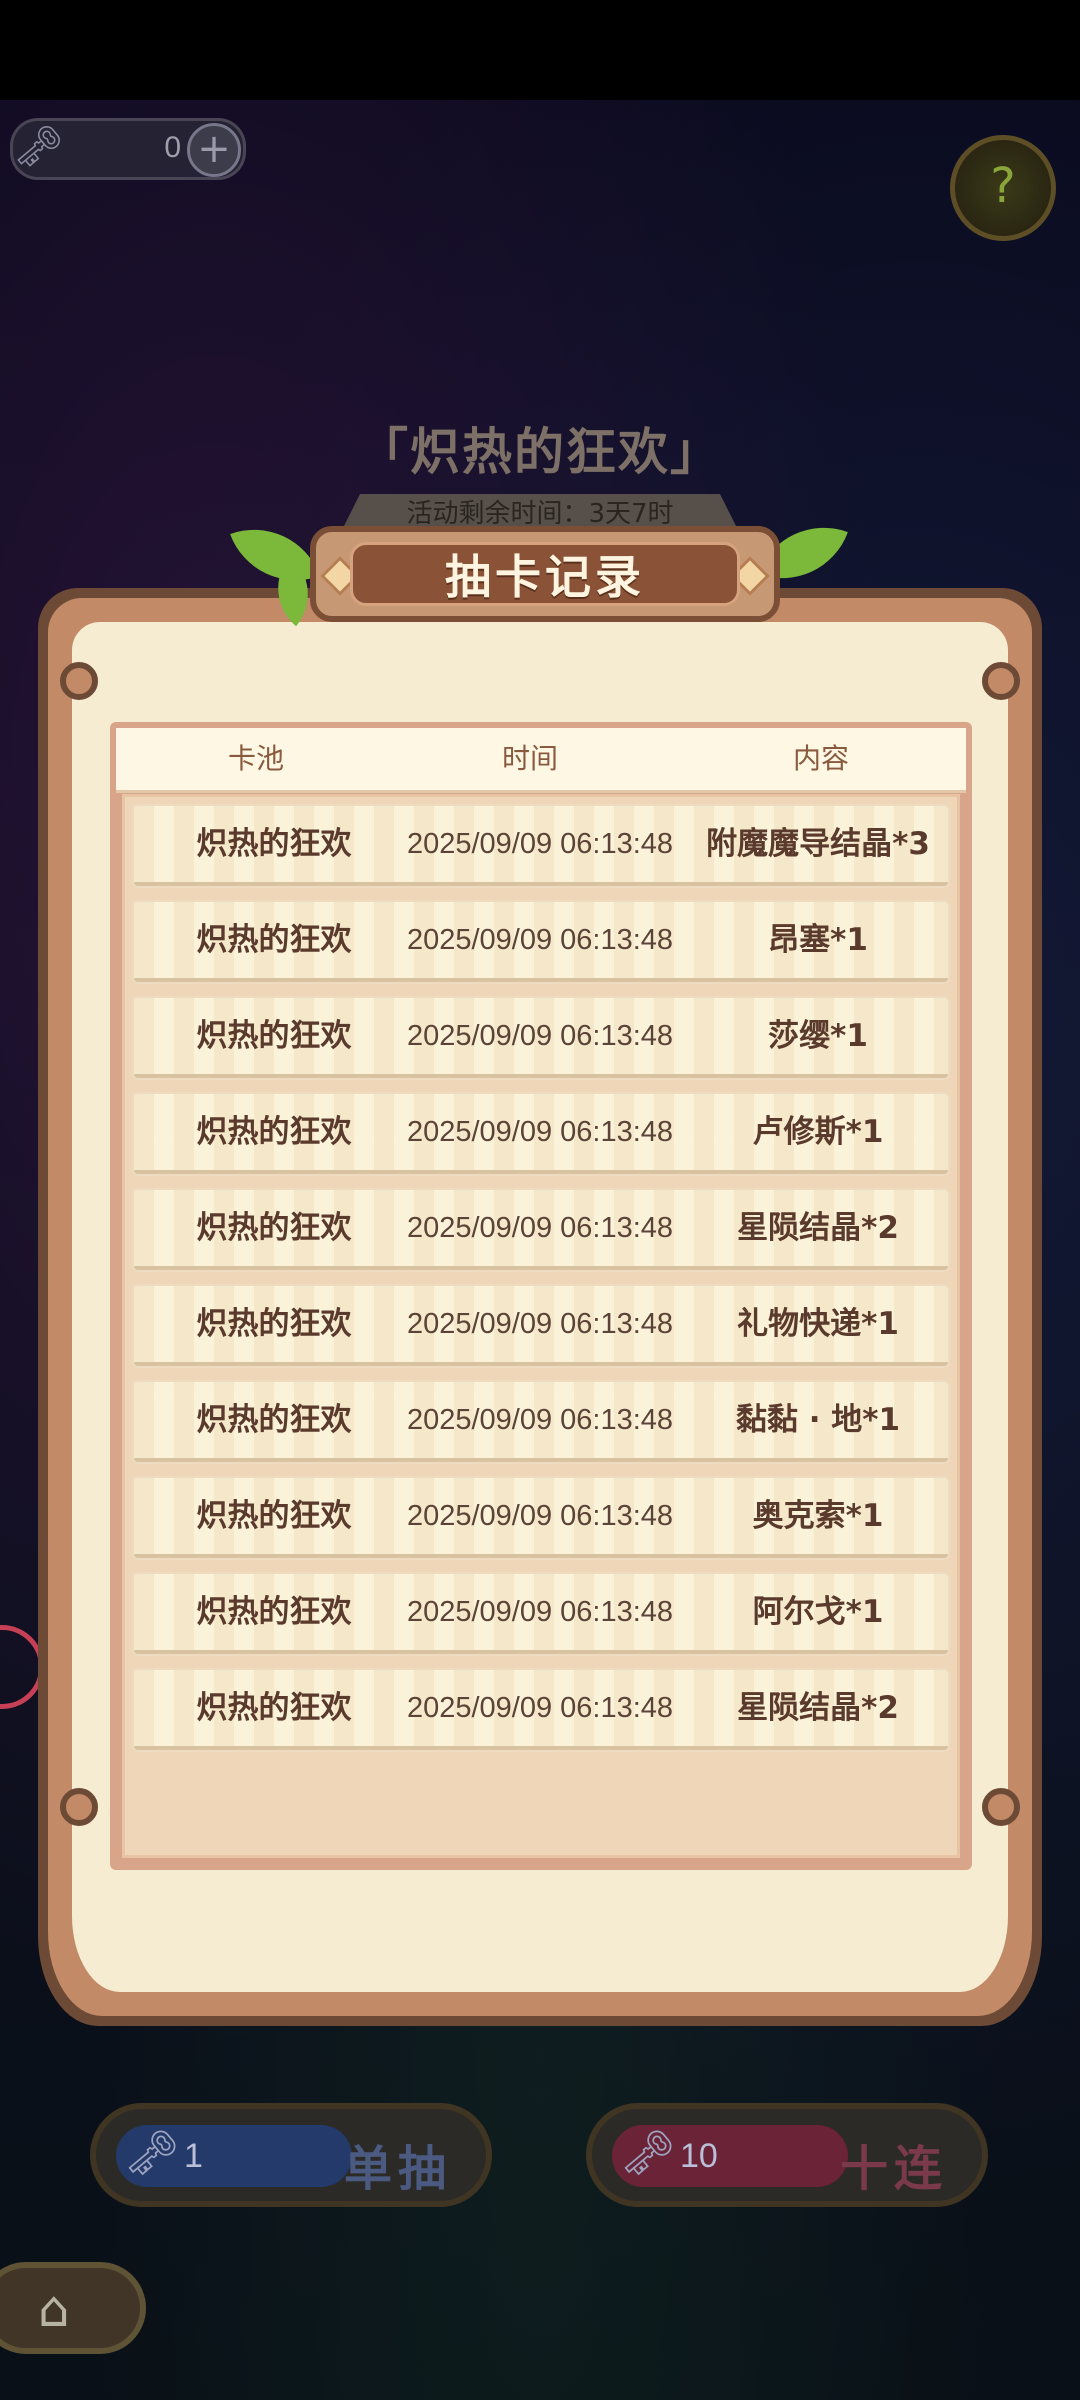  I want to click on ten-draw-cost: 10, so click(699, 2156).